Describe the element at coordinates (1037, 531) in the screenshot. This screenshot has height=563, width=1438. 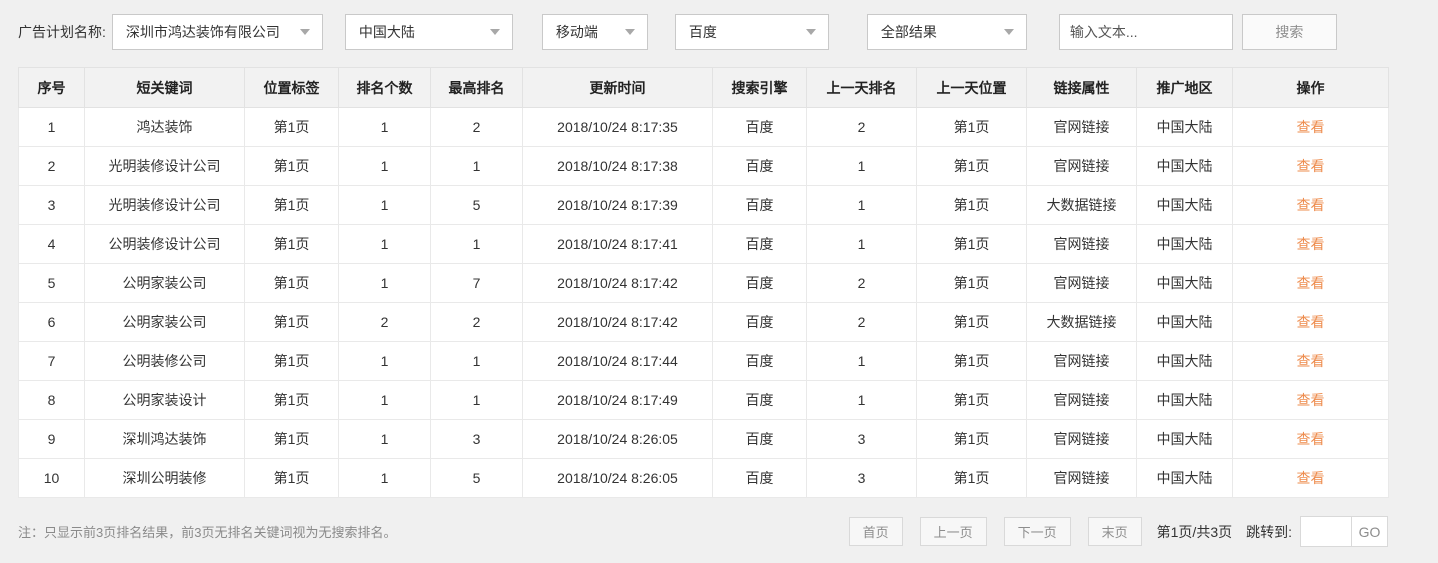
I see `next-page-button: 下一页` at that location.